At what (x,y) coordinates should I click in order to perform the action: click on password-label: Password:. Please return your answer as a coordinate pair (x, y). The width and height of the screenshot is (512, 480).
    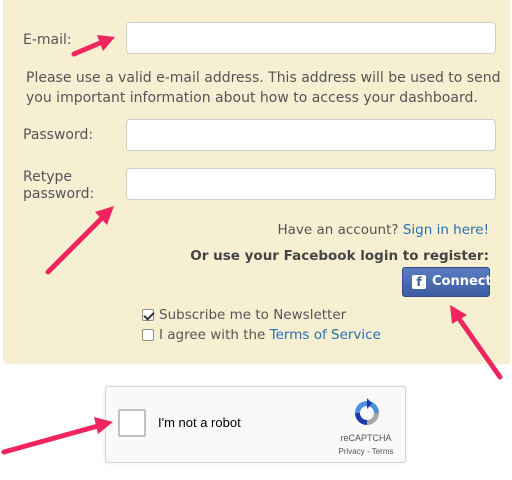
    Looking at the image, I should click on (58, 135).